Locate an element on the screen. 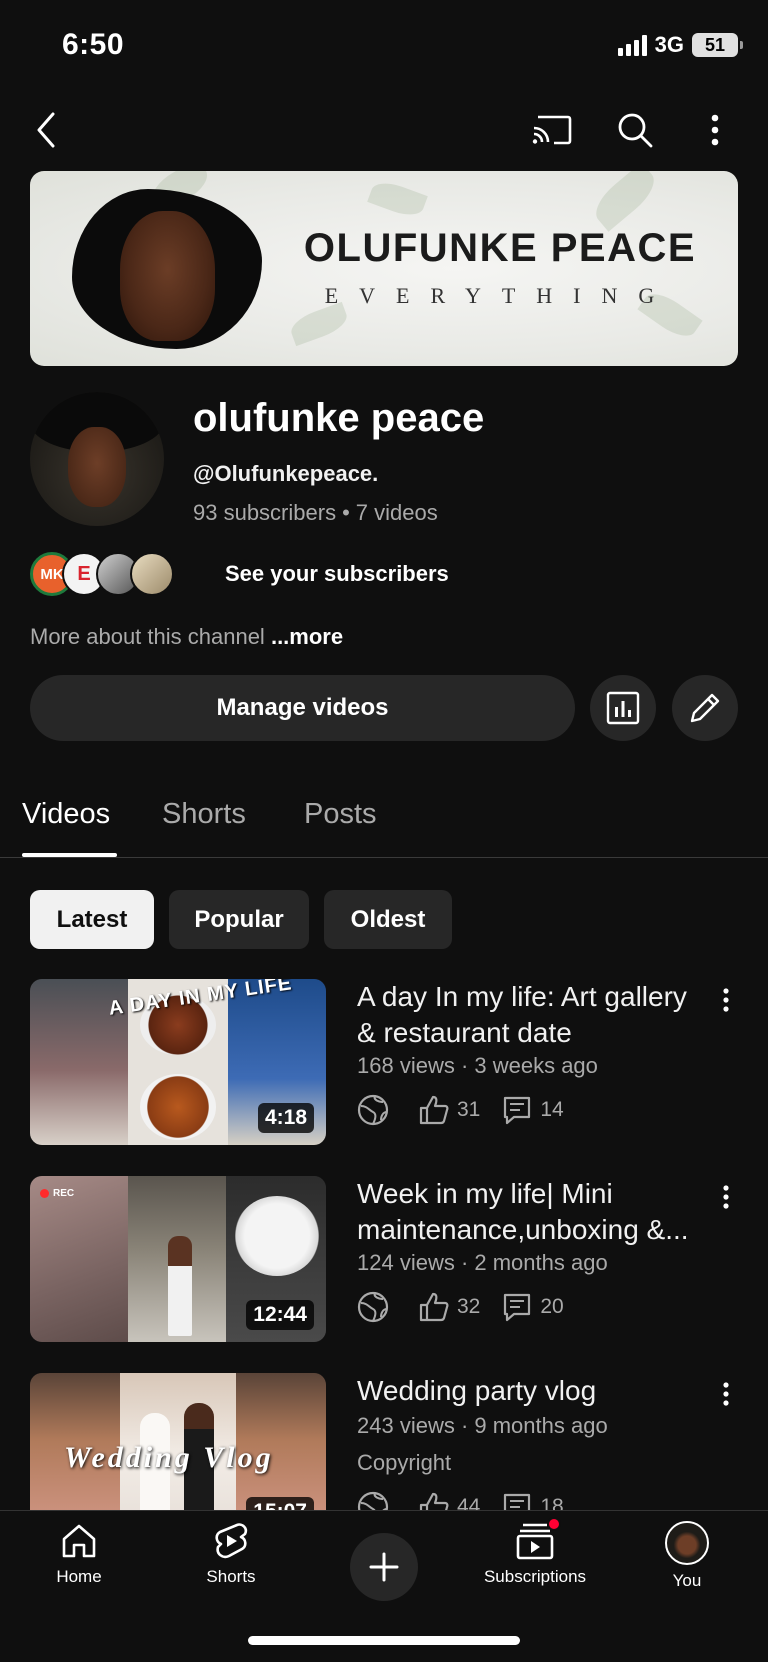 The image size is (768, 1662). filter-oldest: Oldest is located at coordinates (388, 919).